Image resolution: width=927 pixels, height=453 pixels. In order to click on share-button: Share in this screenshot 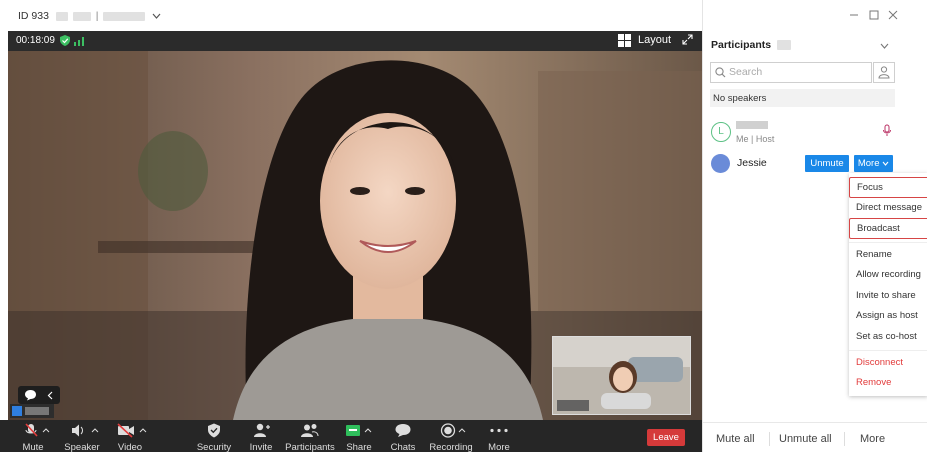, I will do `click(359, 436)`.